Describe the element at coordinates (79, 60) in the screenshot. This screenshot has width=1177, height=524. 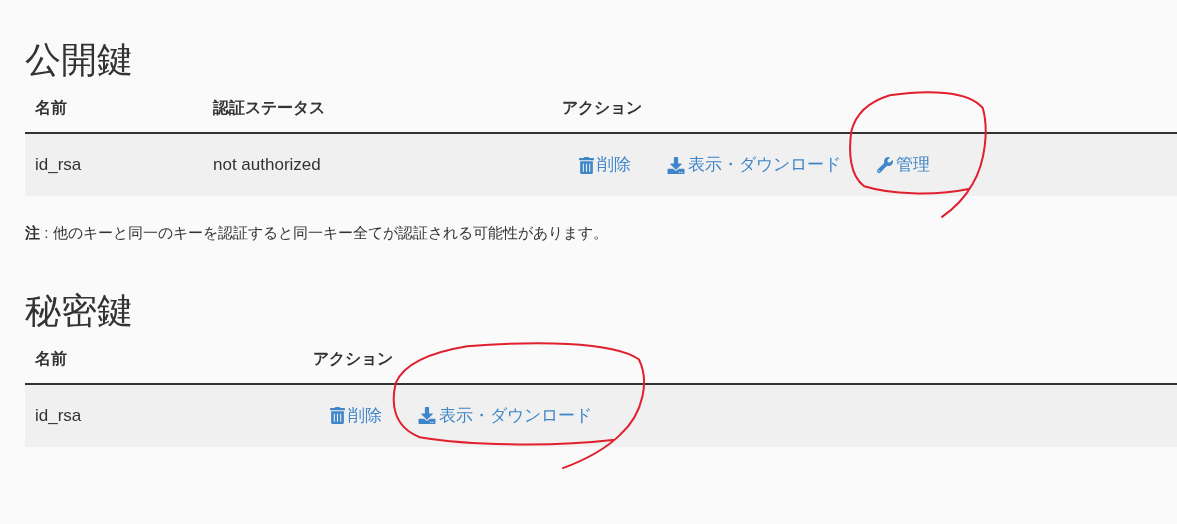
I see `section-heading: 公開鍵` at that location.